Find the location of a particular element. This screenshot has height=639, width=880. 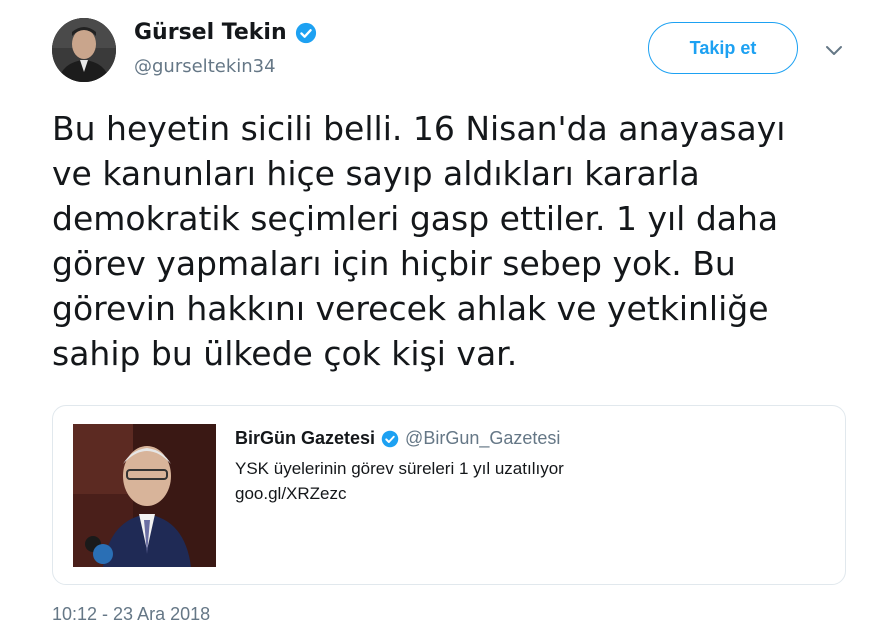

quoted-author-handle: @BirGun_Gazetesi is located at coordinates (483, 438).